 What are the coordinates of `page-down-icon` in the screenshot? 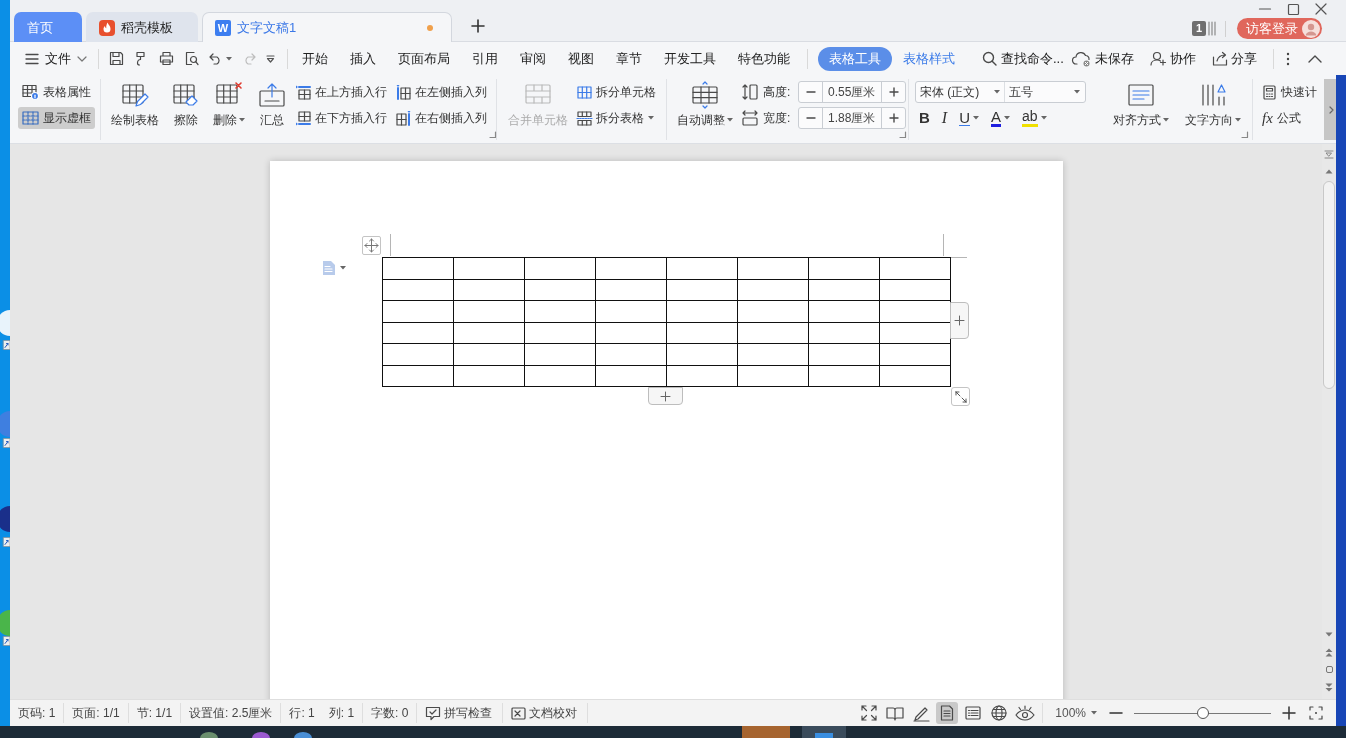 It's located at (1329, 687).